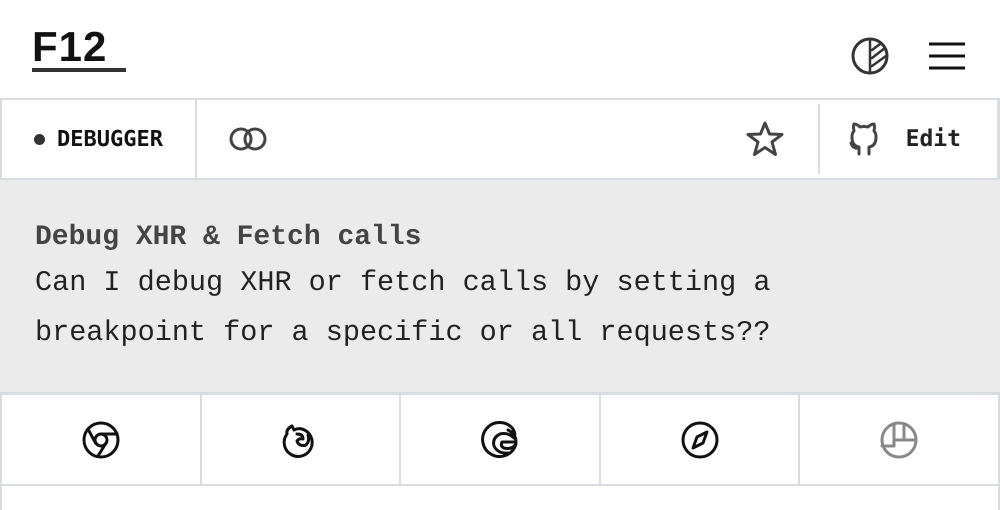 Image resolution: width=1000 pixels, height=510 pixels. What do you see at coordinates (870, 56) in the screenshot?
I see `theme-toggle-icon` at bounding box center [870, 56].